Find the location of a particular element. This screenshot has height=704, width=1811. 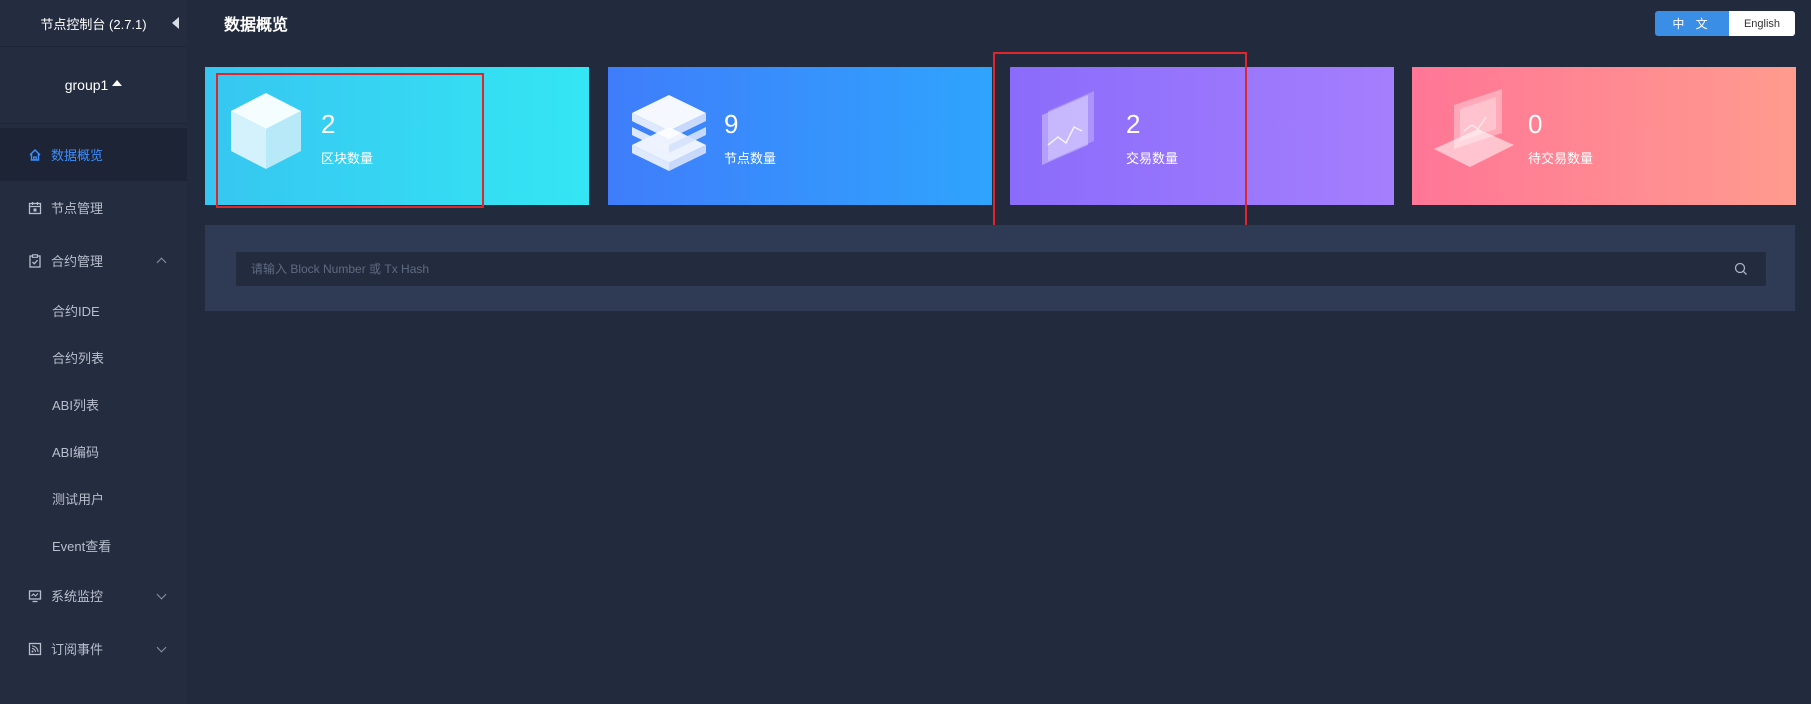

search-box is located at coordinates (1001, 269).